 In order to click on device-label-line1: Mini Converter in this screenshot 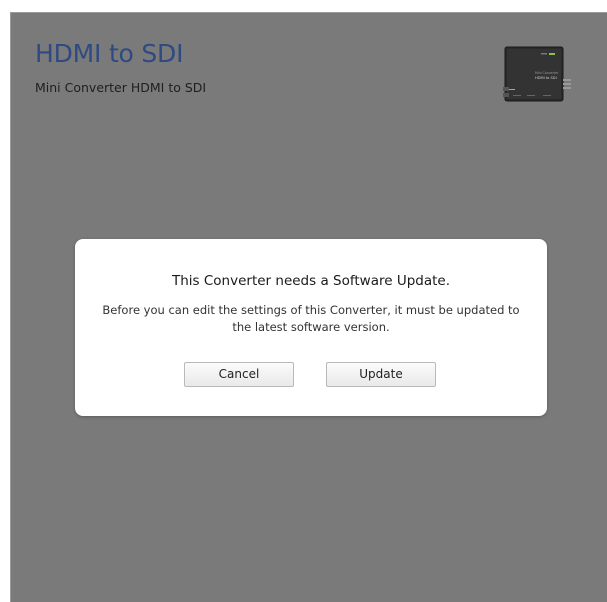, I will do `click(547, 73)`.